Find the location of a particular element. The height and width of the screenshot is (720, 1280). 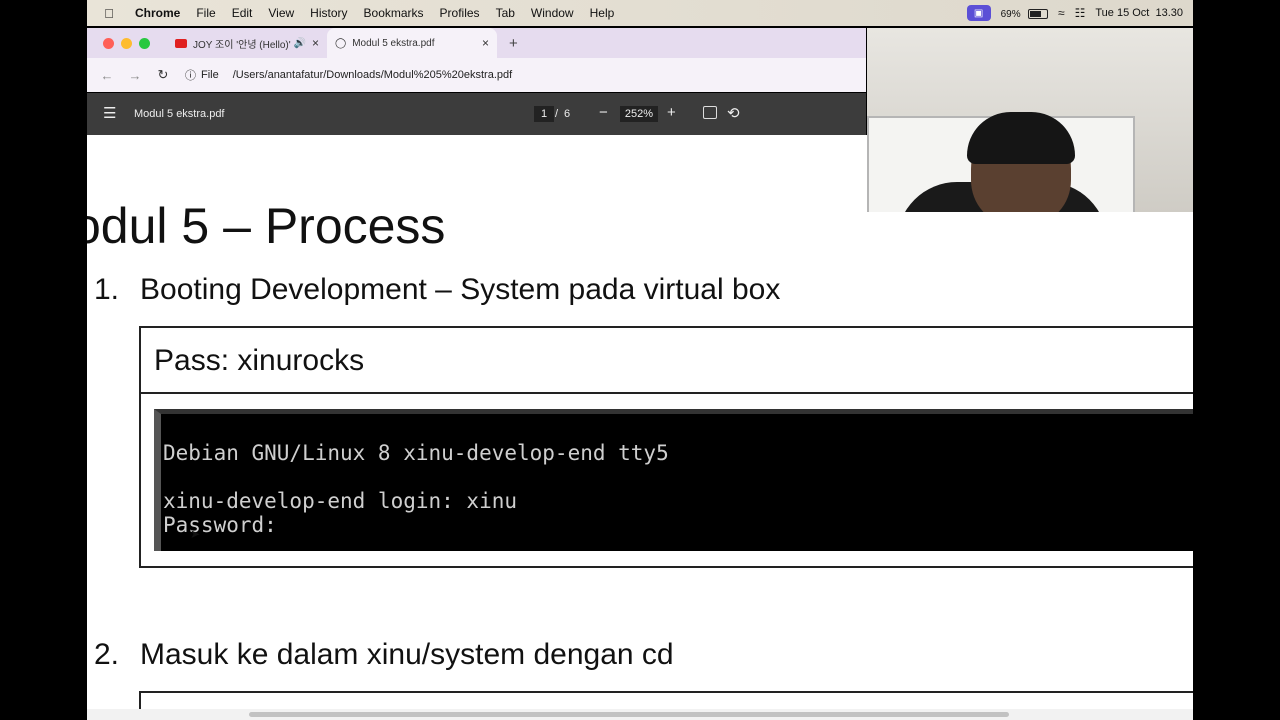

mouse-cursor-icon: ➤ is located at coordinates (195, 534).